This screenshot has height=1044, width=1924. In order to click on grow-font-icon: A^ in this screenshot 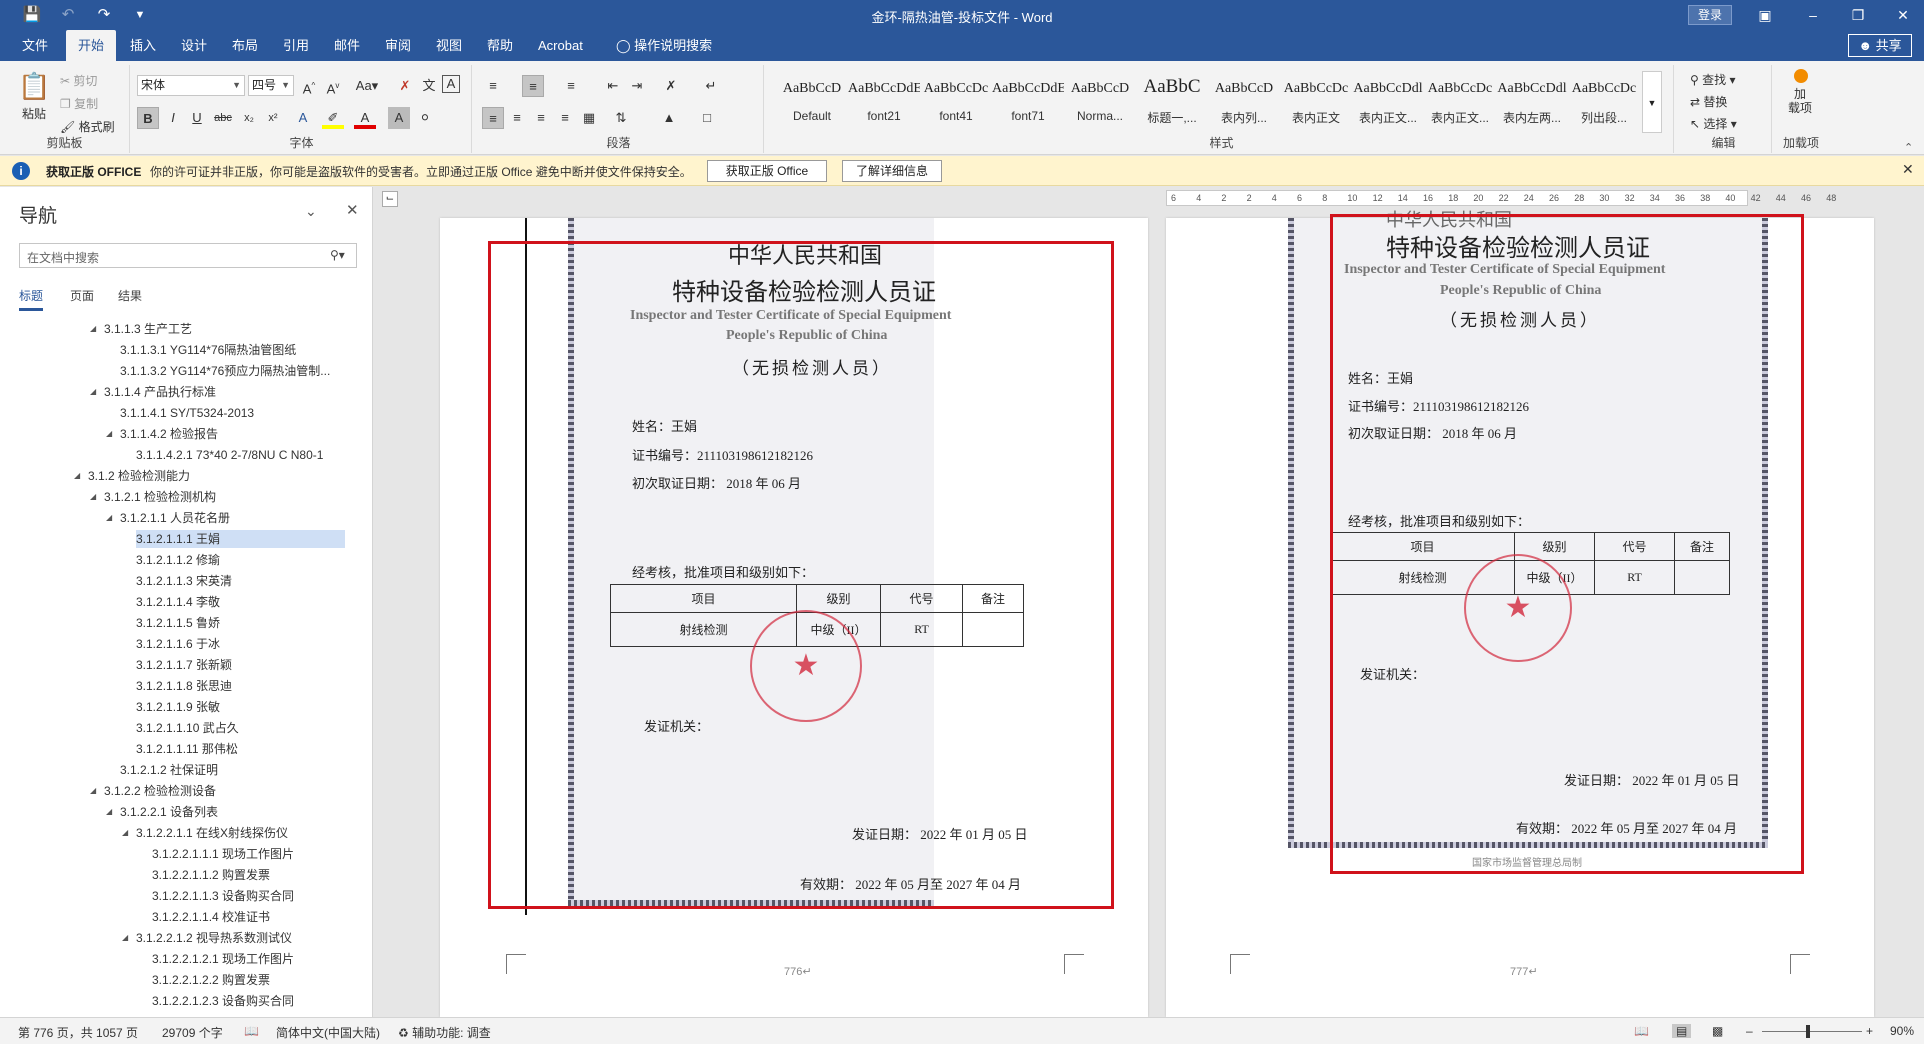, I will do `click(309, 86)`.